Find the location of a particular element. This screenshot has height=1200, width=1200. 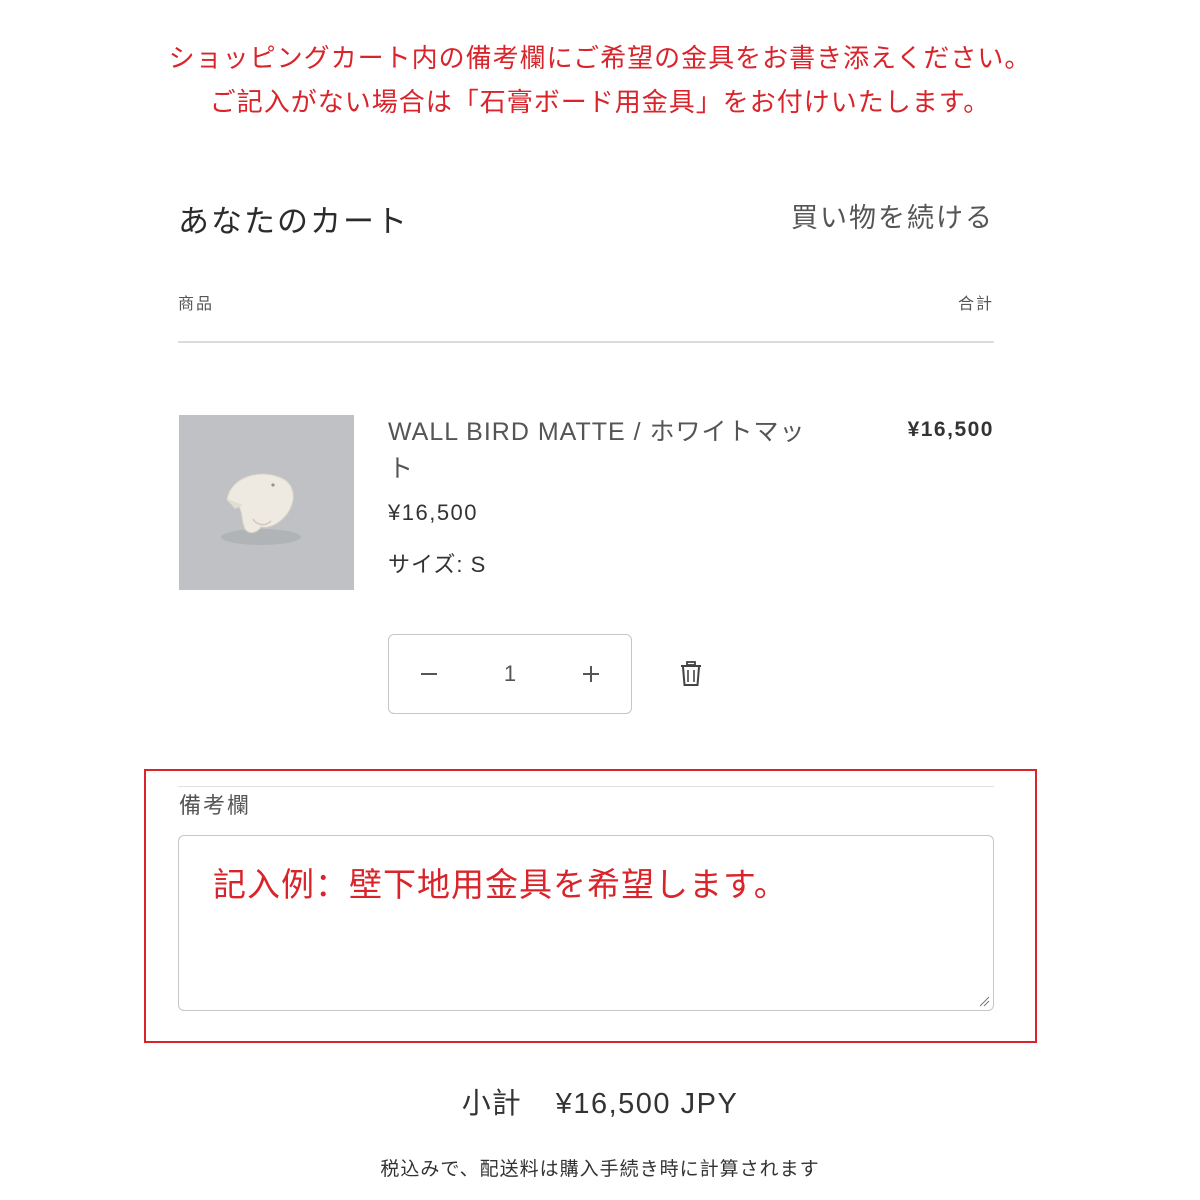

page-title: あなたのカート is located at coordinates (293, 221).